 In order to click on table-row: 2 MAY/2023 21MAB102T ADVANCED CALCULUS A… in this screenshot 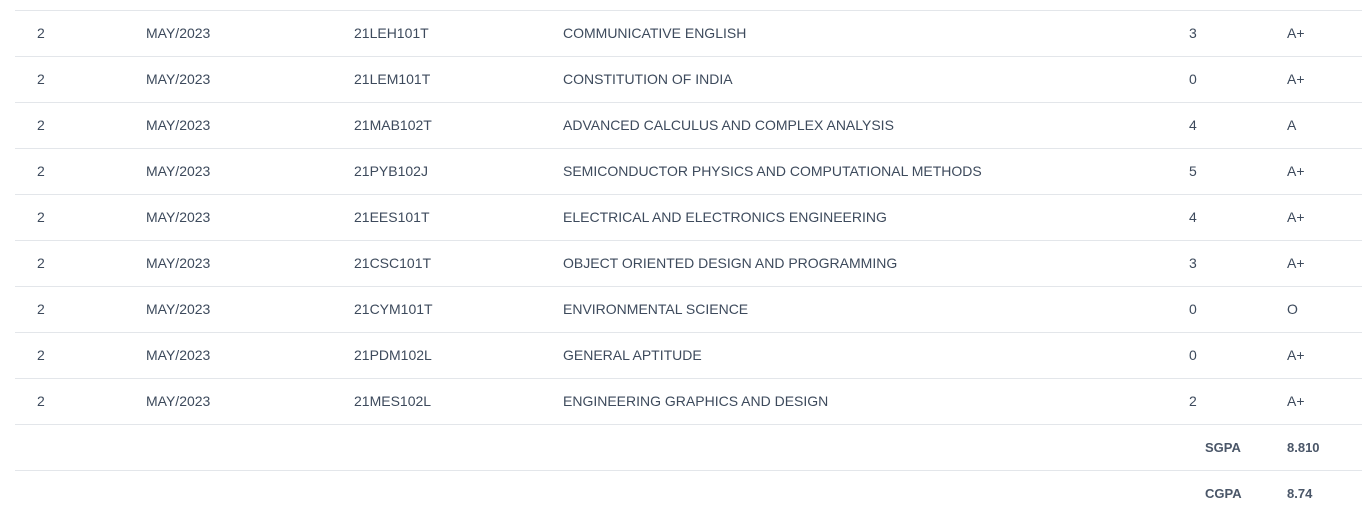, I will do `click(688, 126)`.